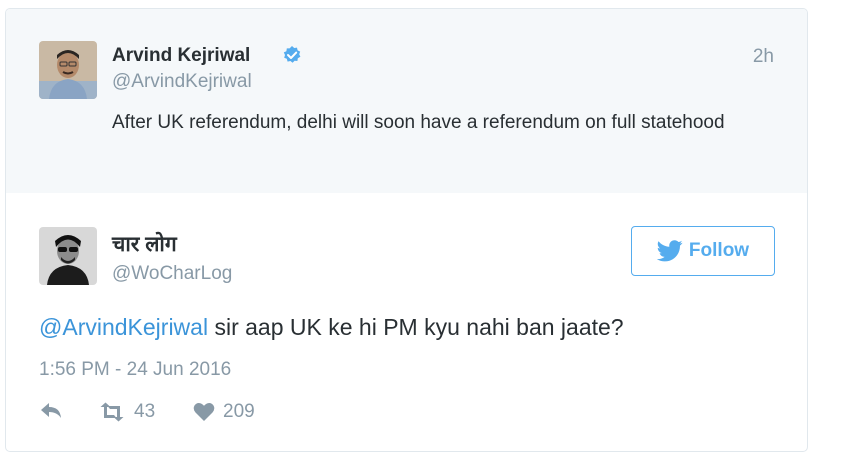 The width and height of the screenshot is (850, 461). What do you see at coordinates (144, 244) in the screenshot?
I see `reply-author-name: चार लोग` at bounding box center [144, 244].